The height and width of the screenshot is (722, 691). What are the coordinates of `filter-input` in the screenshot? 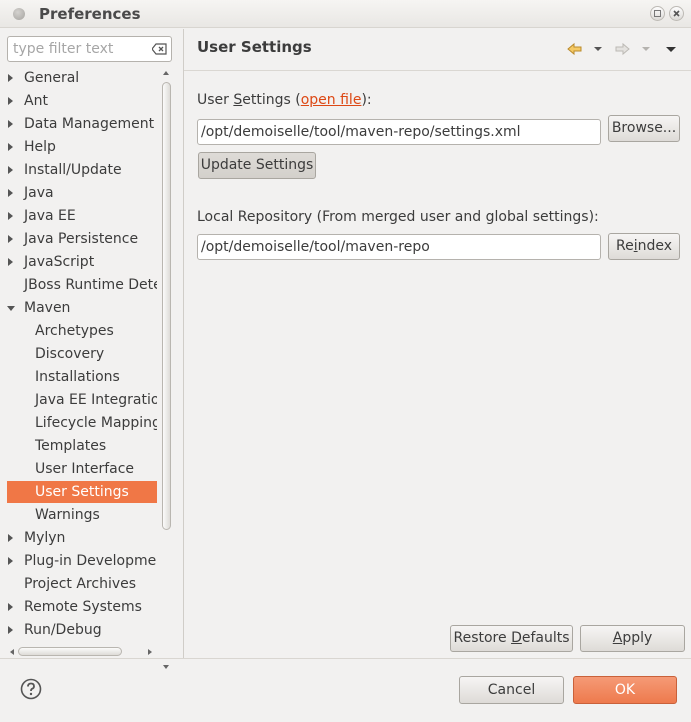 It's located at (81, 49).